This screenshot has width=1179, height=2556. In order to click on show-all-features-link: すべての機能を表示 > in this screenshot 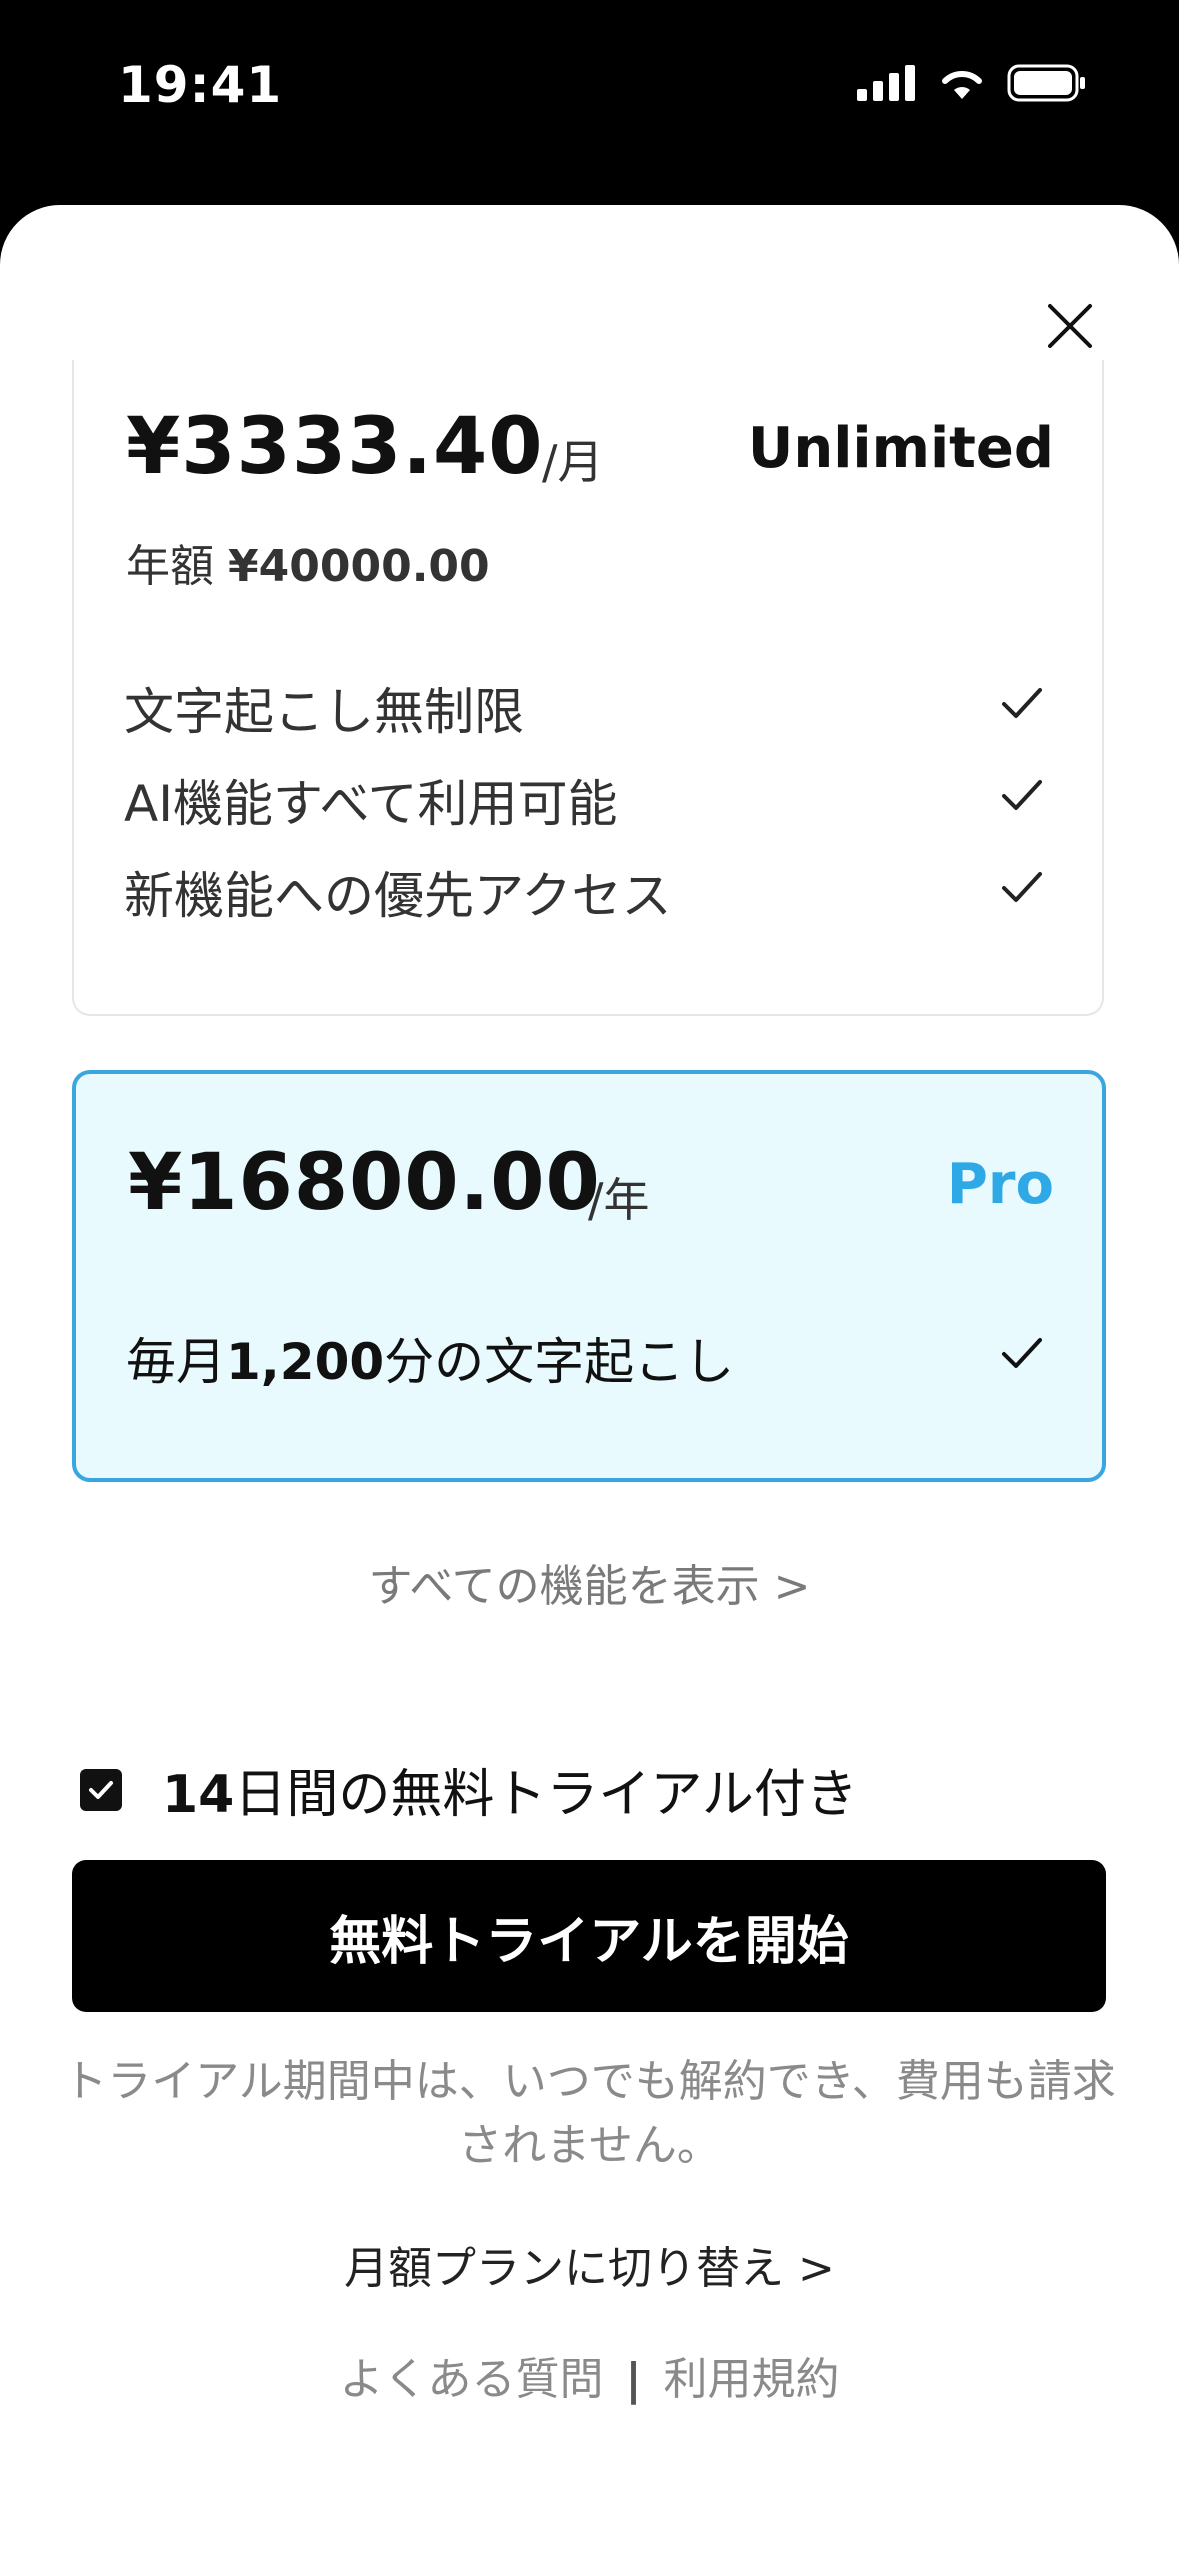, I will do `click(589, 1582)`.